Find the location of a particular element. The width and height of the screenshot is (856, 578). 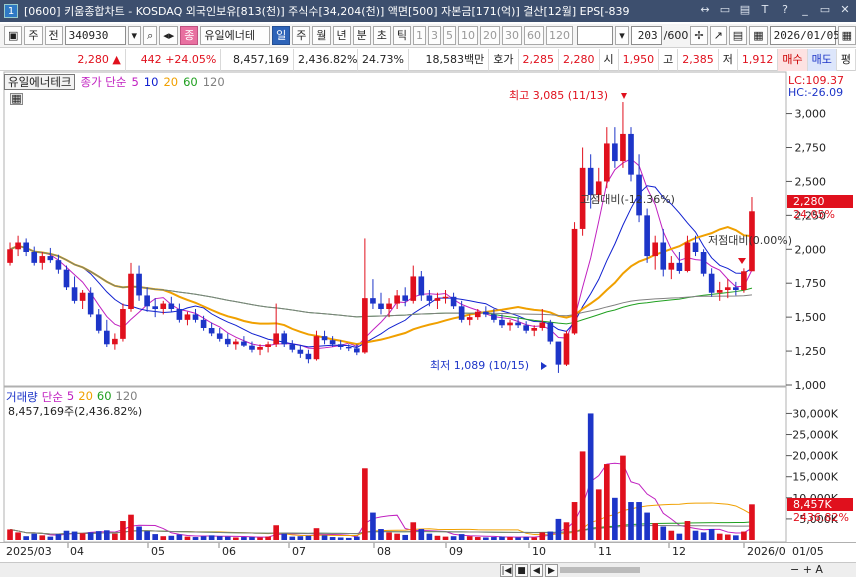

x-label: 08 is located at coordinates (384, 551).